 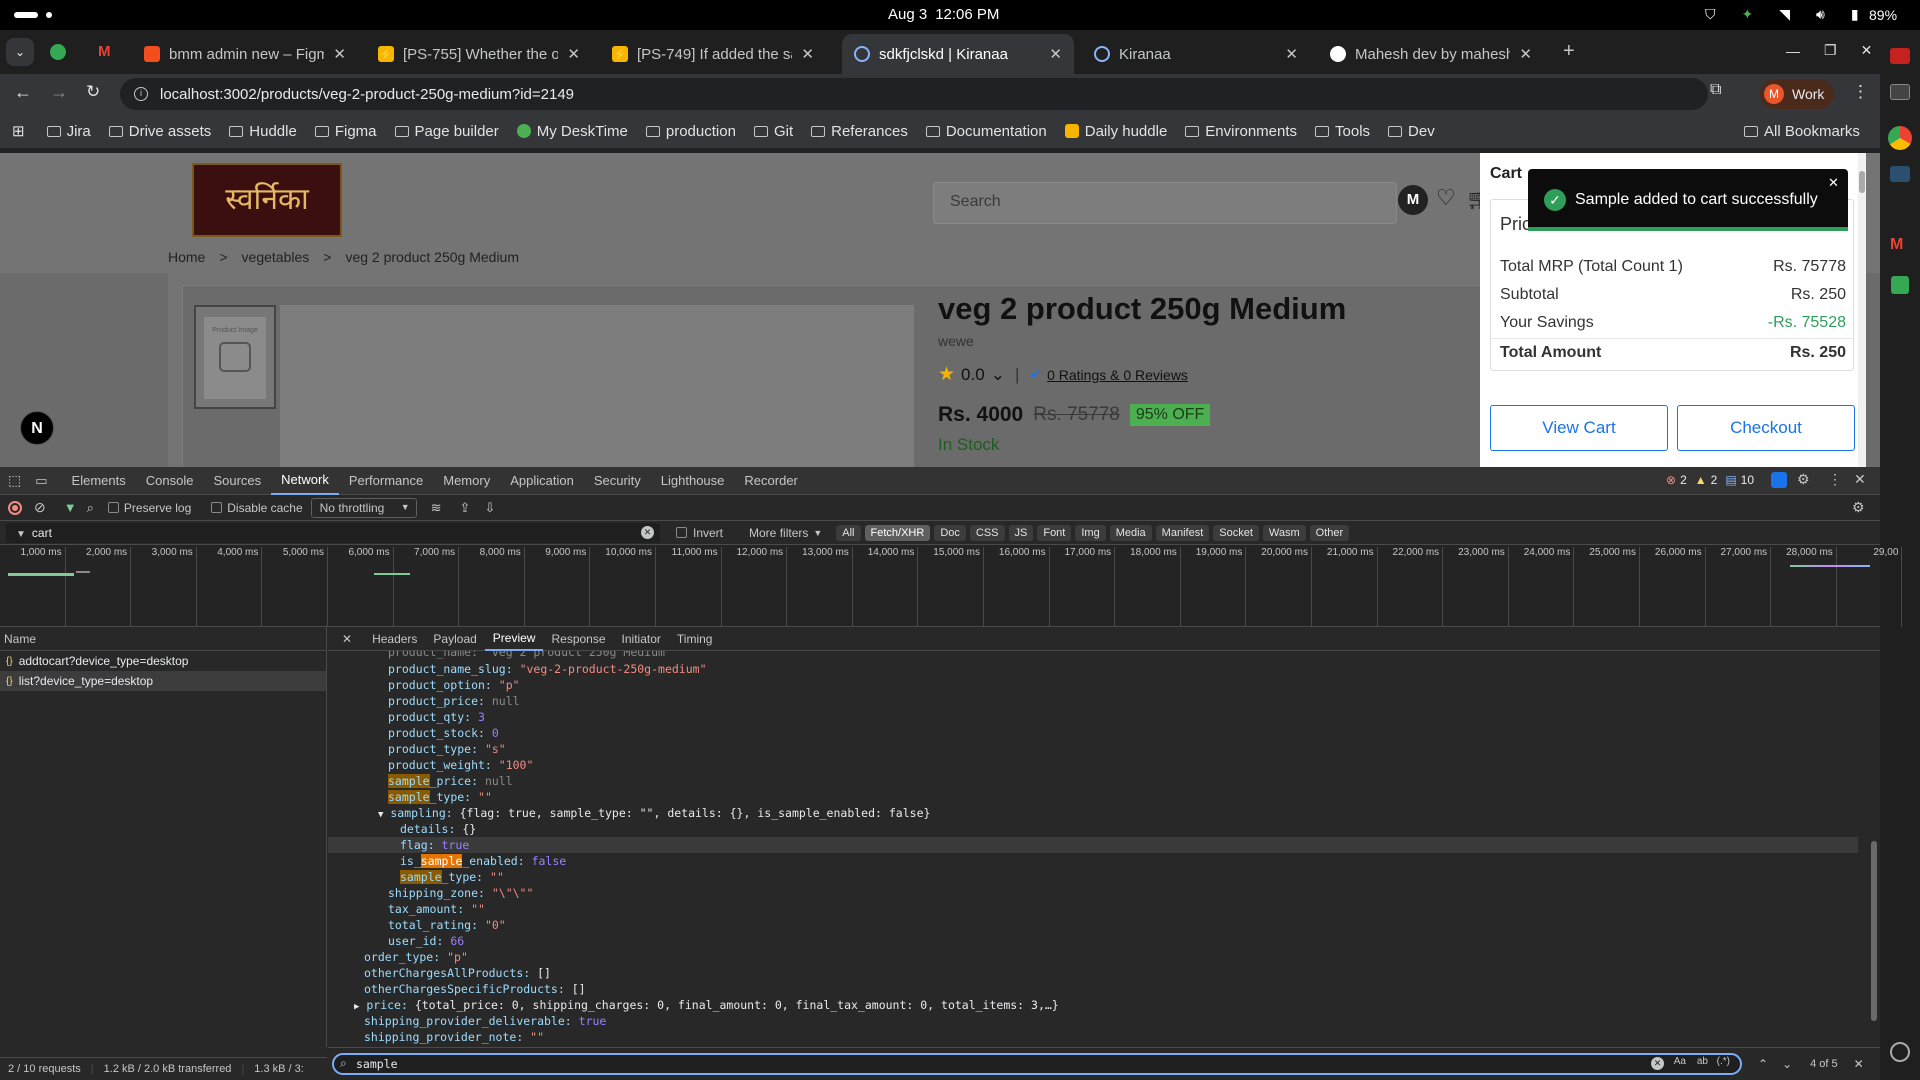 What do you see at coordinates (430, 893) in the screenshot?
I see `preview-line: shipping_zone: "\"\""` at bounding box center [430, 893].